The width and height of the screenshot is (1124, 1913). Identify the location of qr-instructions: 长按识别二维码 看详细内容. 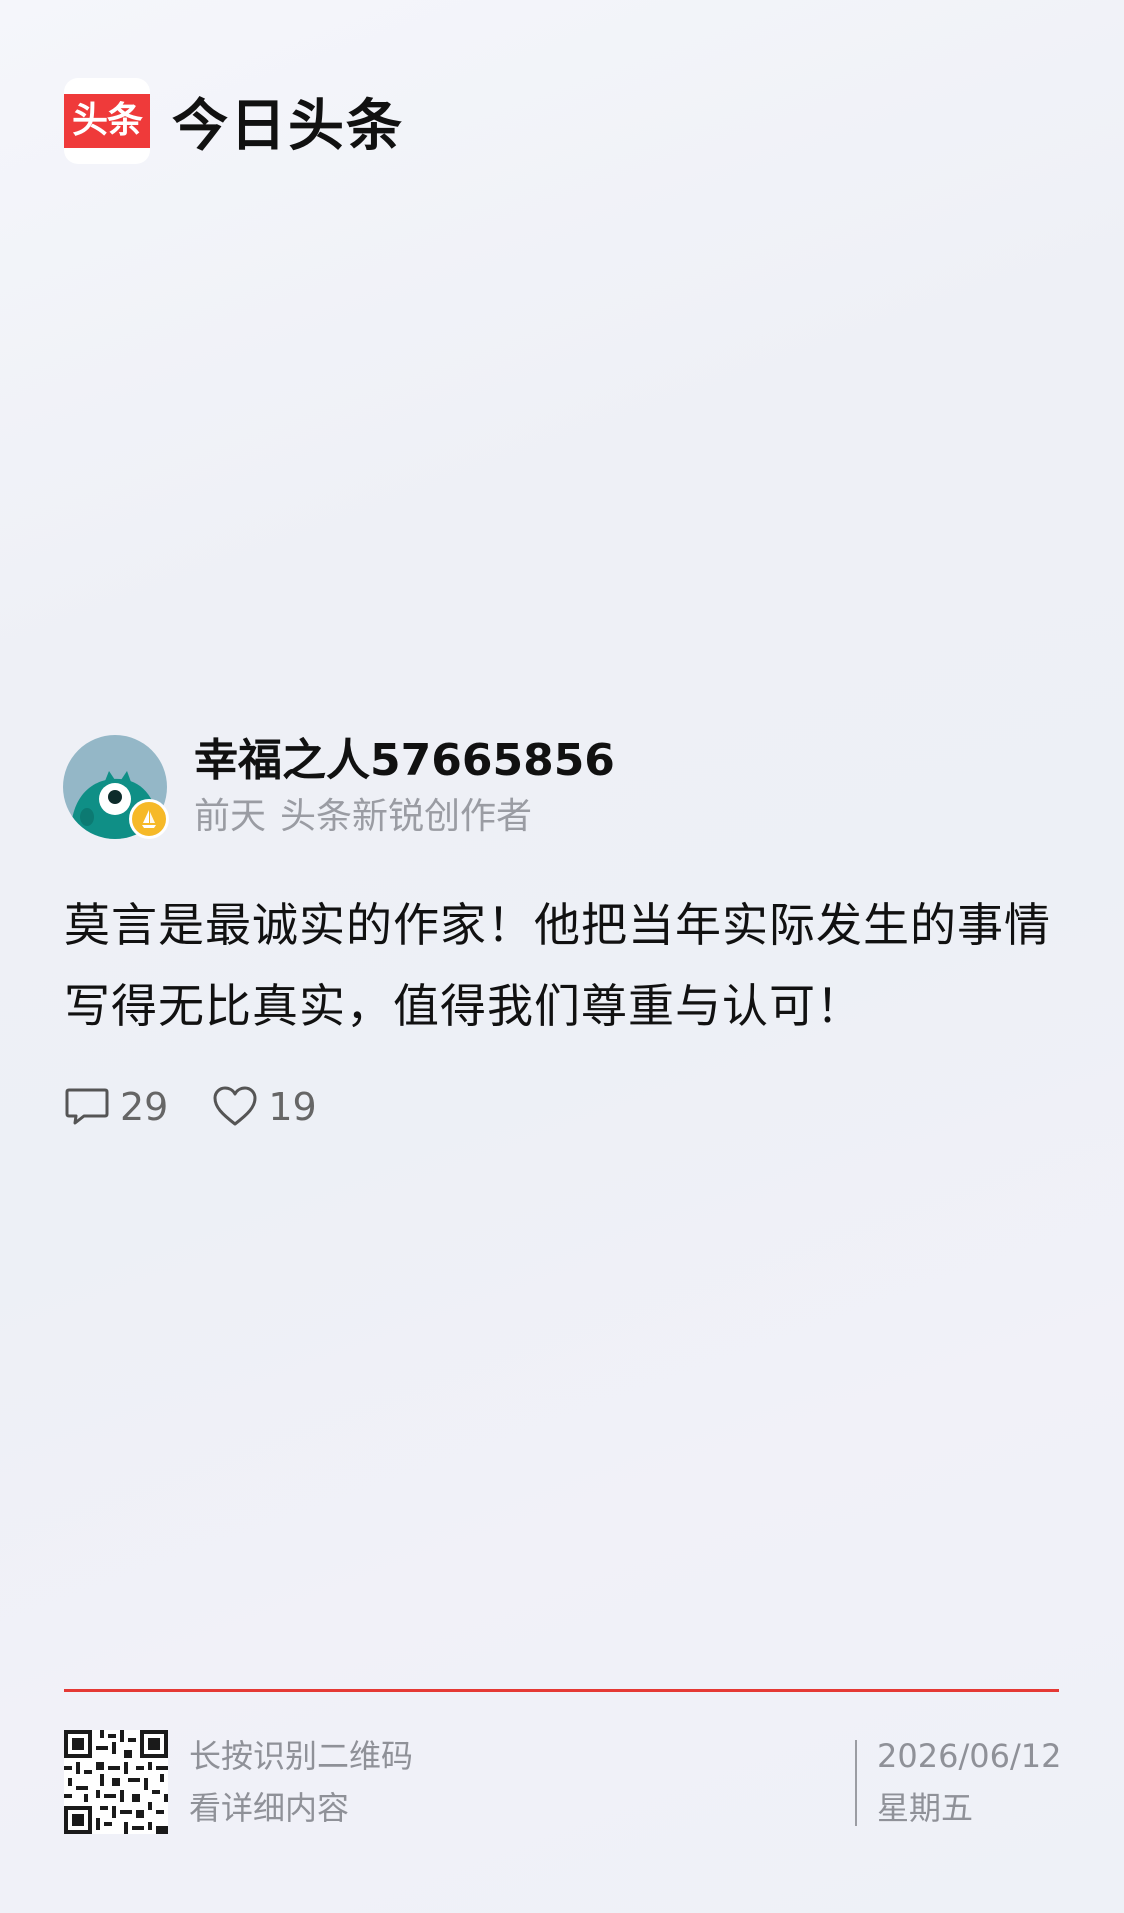
(301, 1782).